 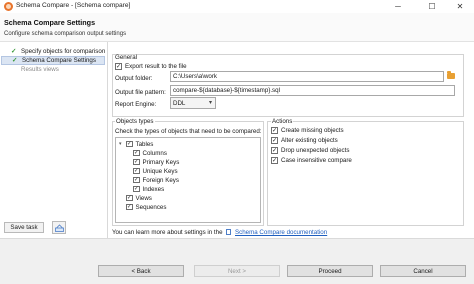 I want to click on report-engine-value: DDL, so click(x=179, y=103).